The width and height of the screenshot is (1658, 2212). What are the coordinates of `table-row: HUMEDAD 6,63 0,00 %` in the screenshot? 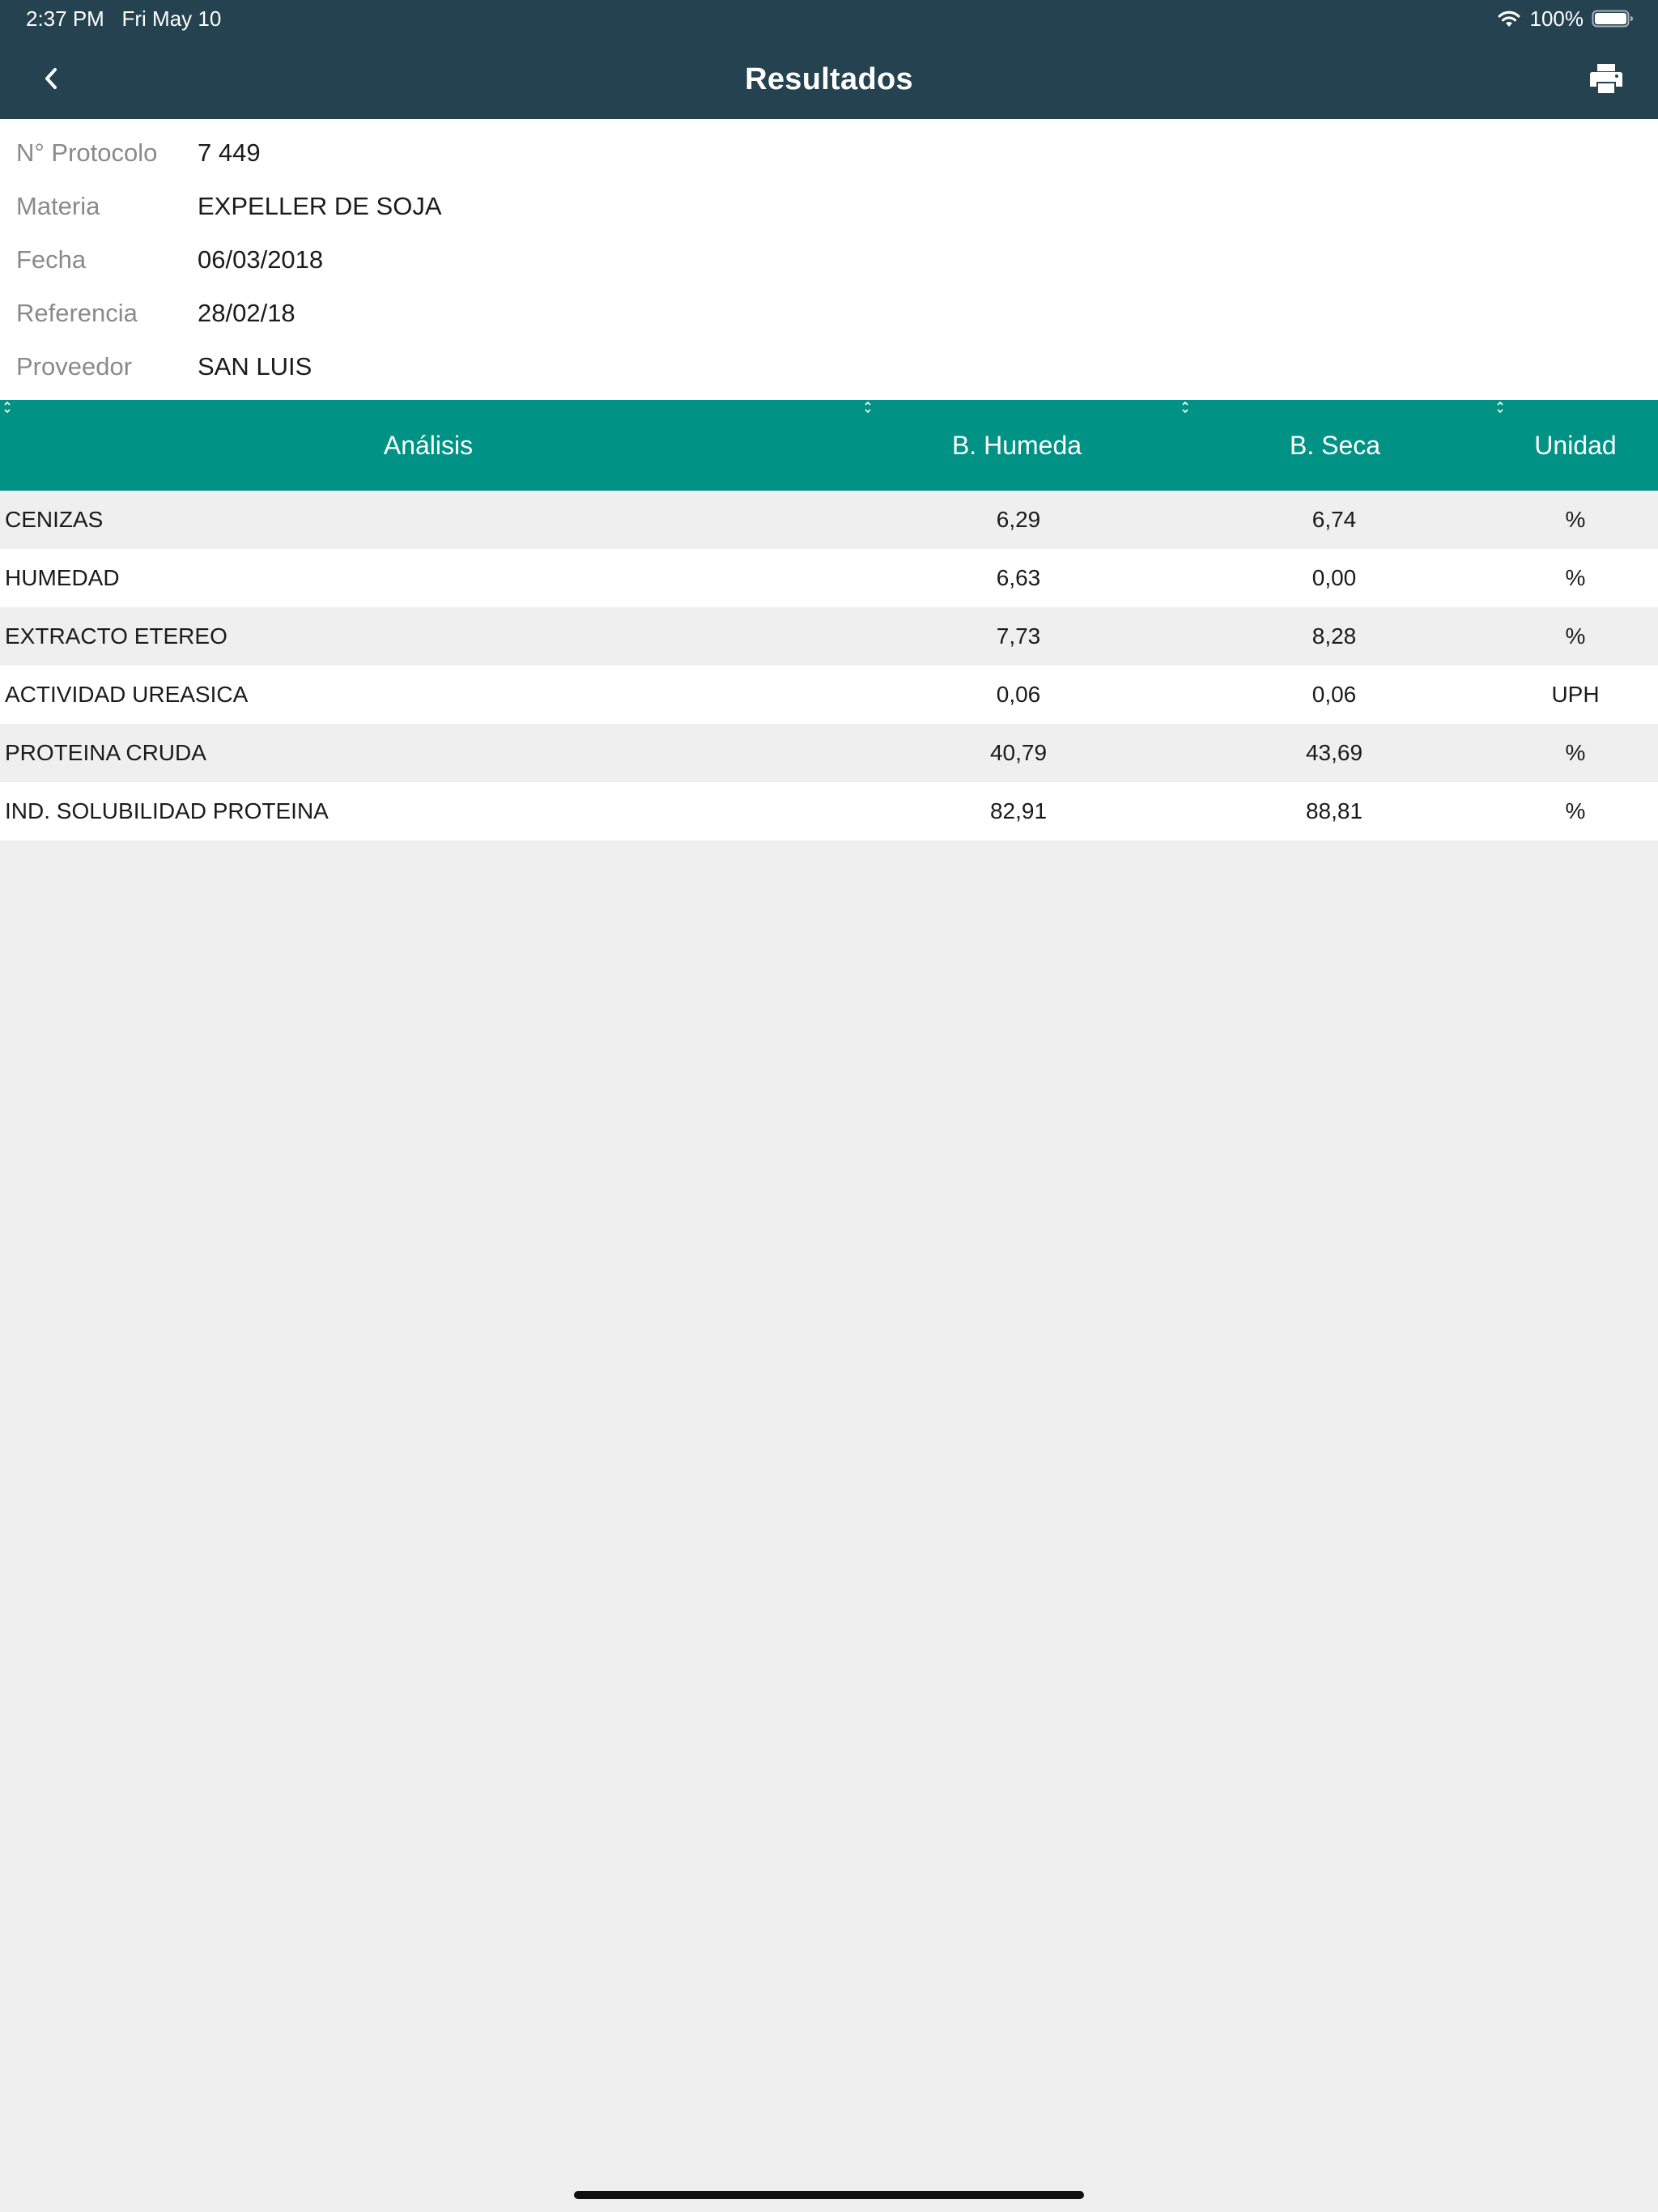 It's located at (829, 578).